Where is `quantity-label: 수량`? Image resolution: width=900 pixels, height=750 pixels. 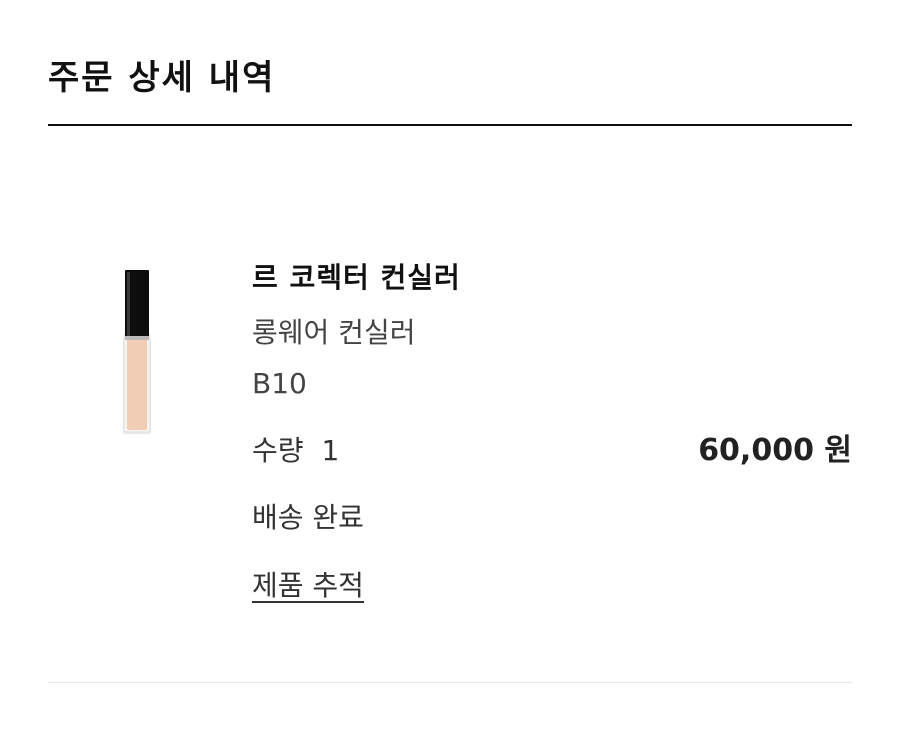 quantity-label: 수량 is located at coordinates (278, 450).